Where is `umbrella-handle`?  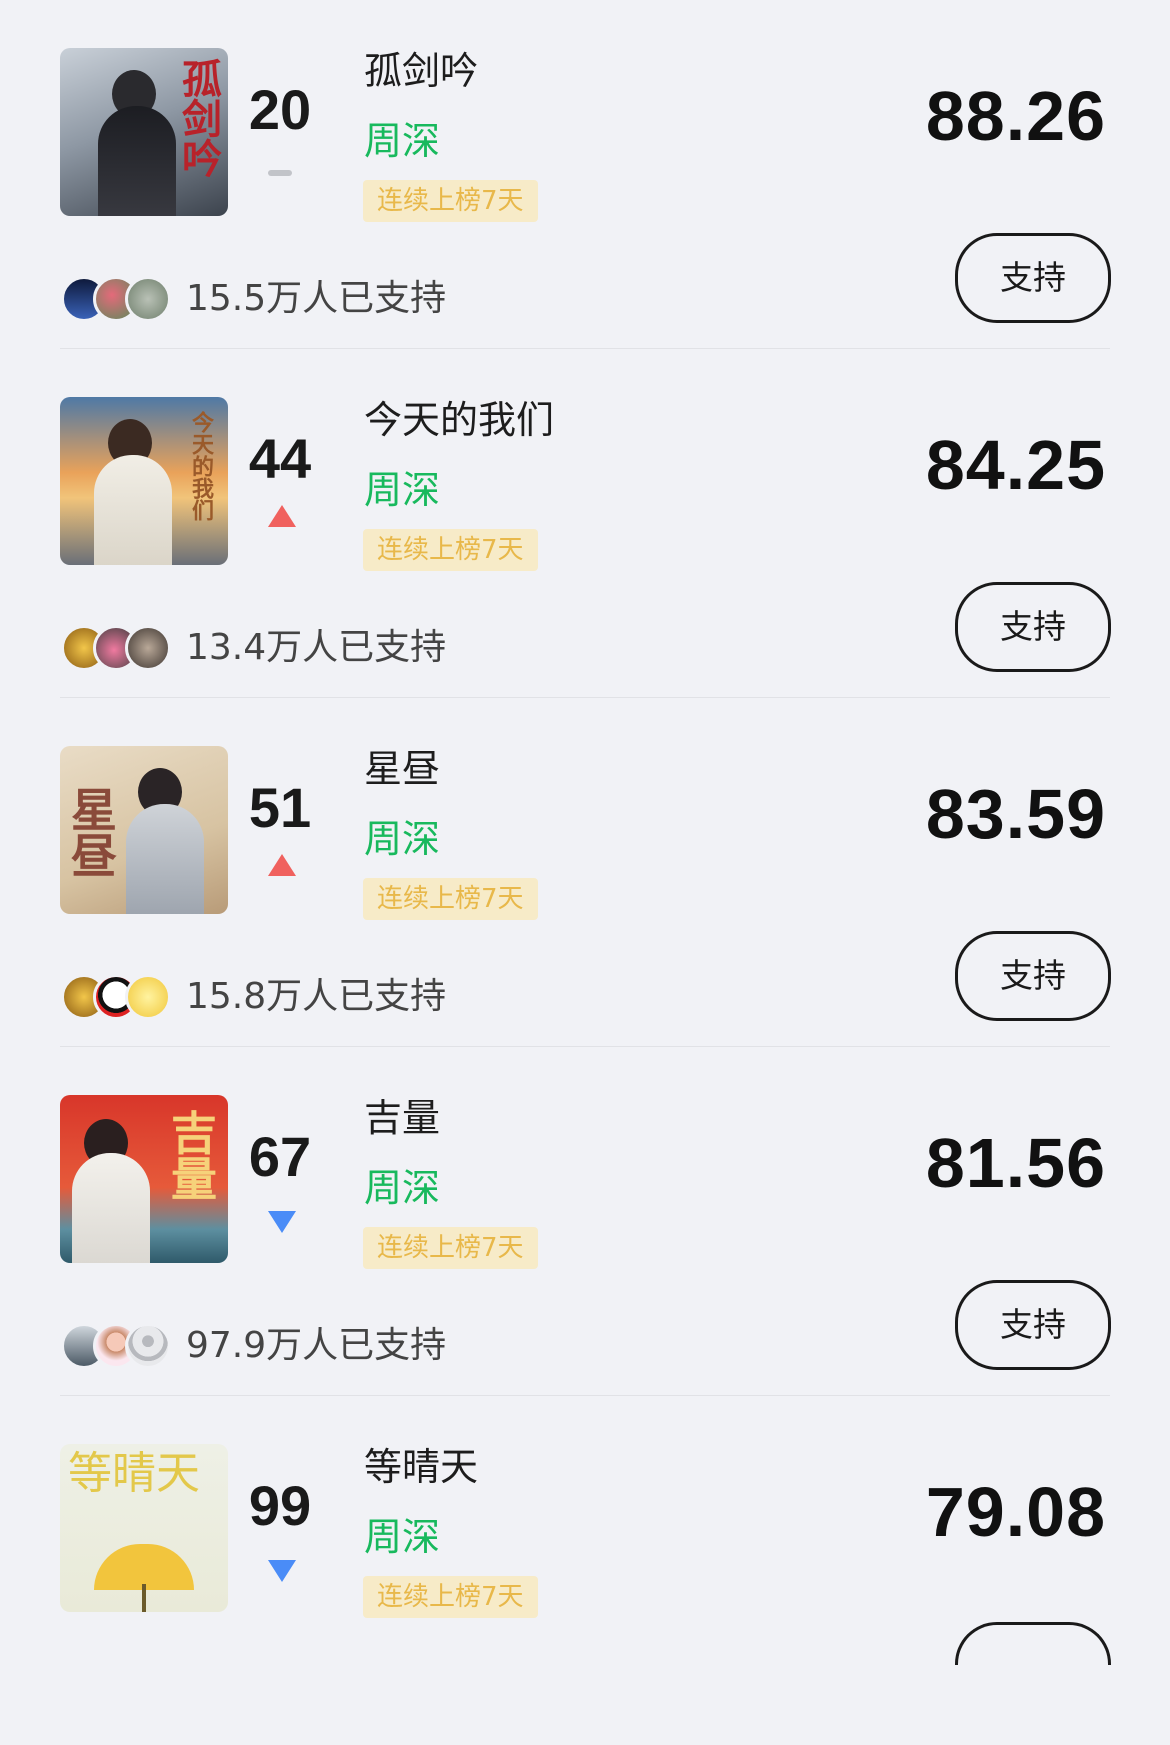 umbrella-handle is located at coordinates (144, 1598).